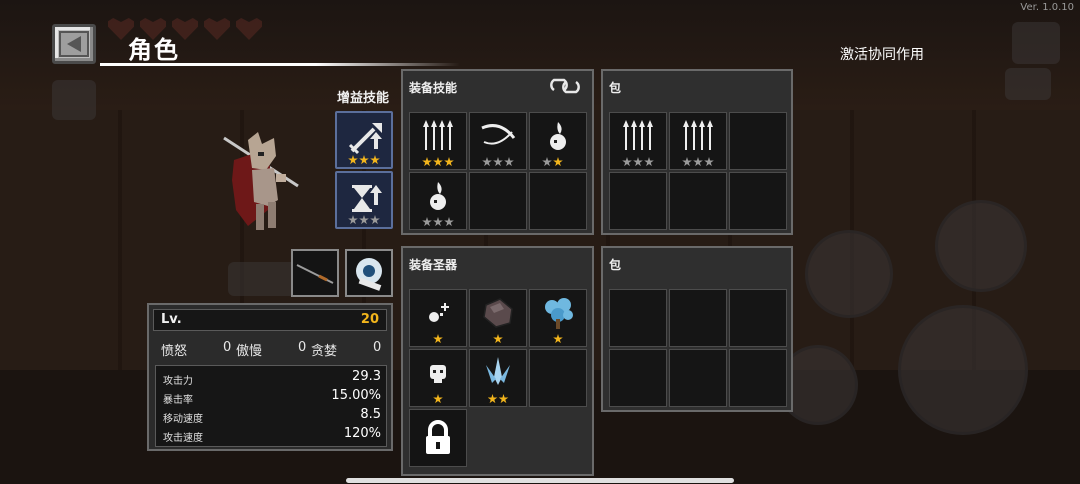  Describe the element at coordinates (363, 98) in the screenshot. I see `boost-skills-label: 增益技能` at that location.